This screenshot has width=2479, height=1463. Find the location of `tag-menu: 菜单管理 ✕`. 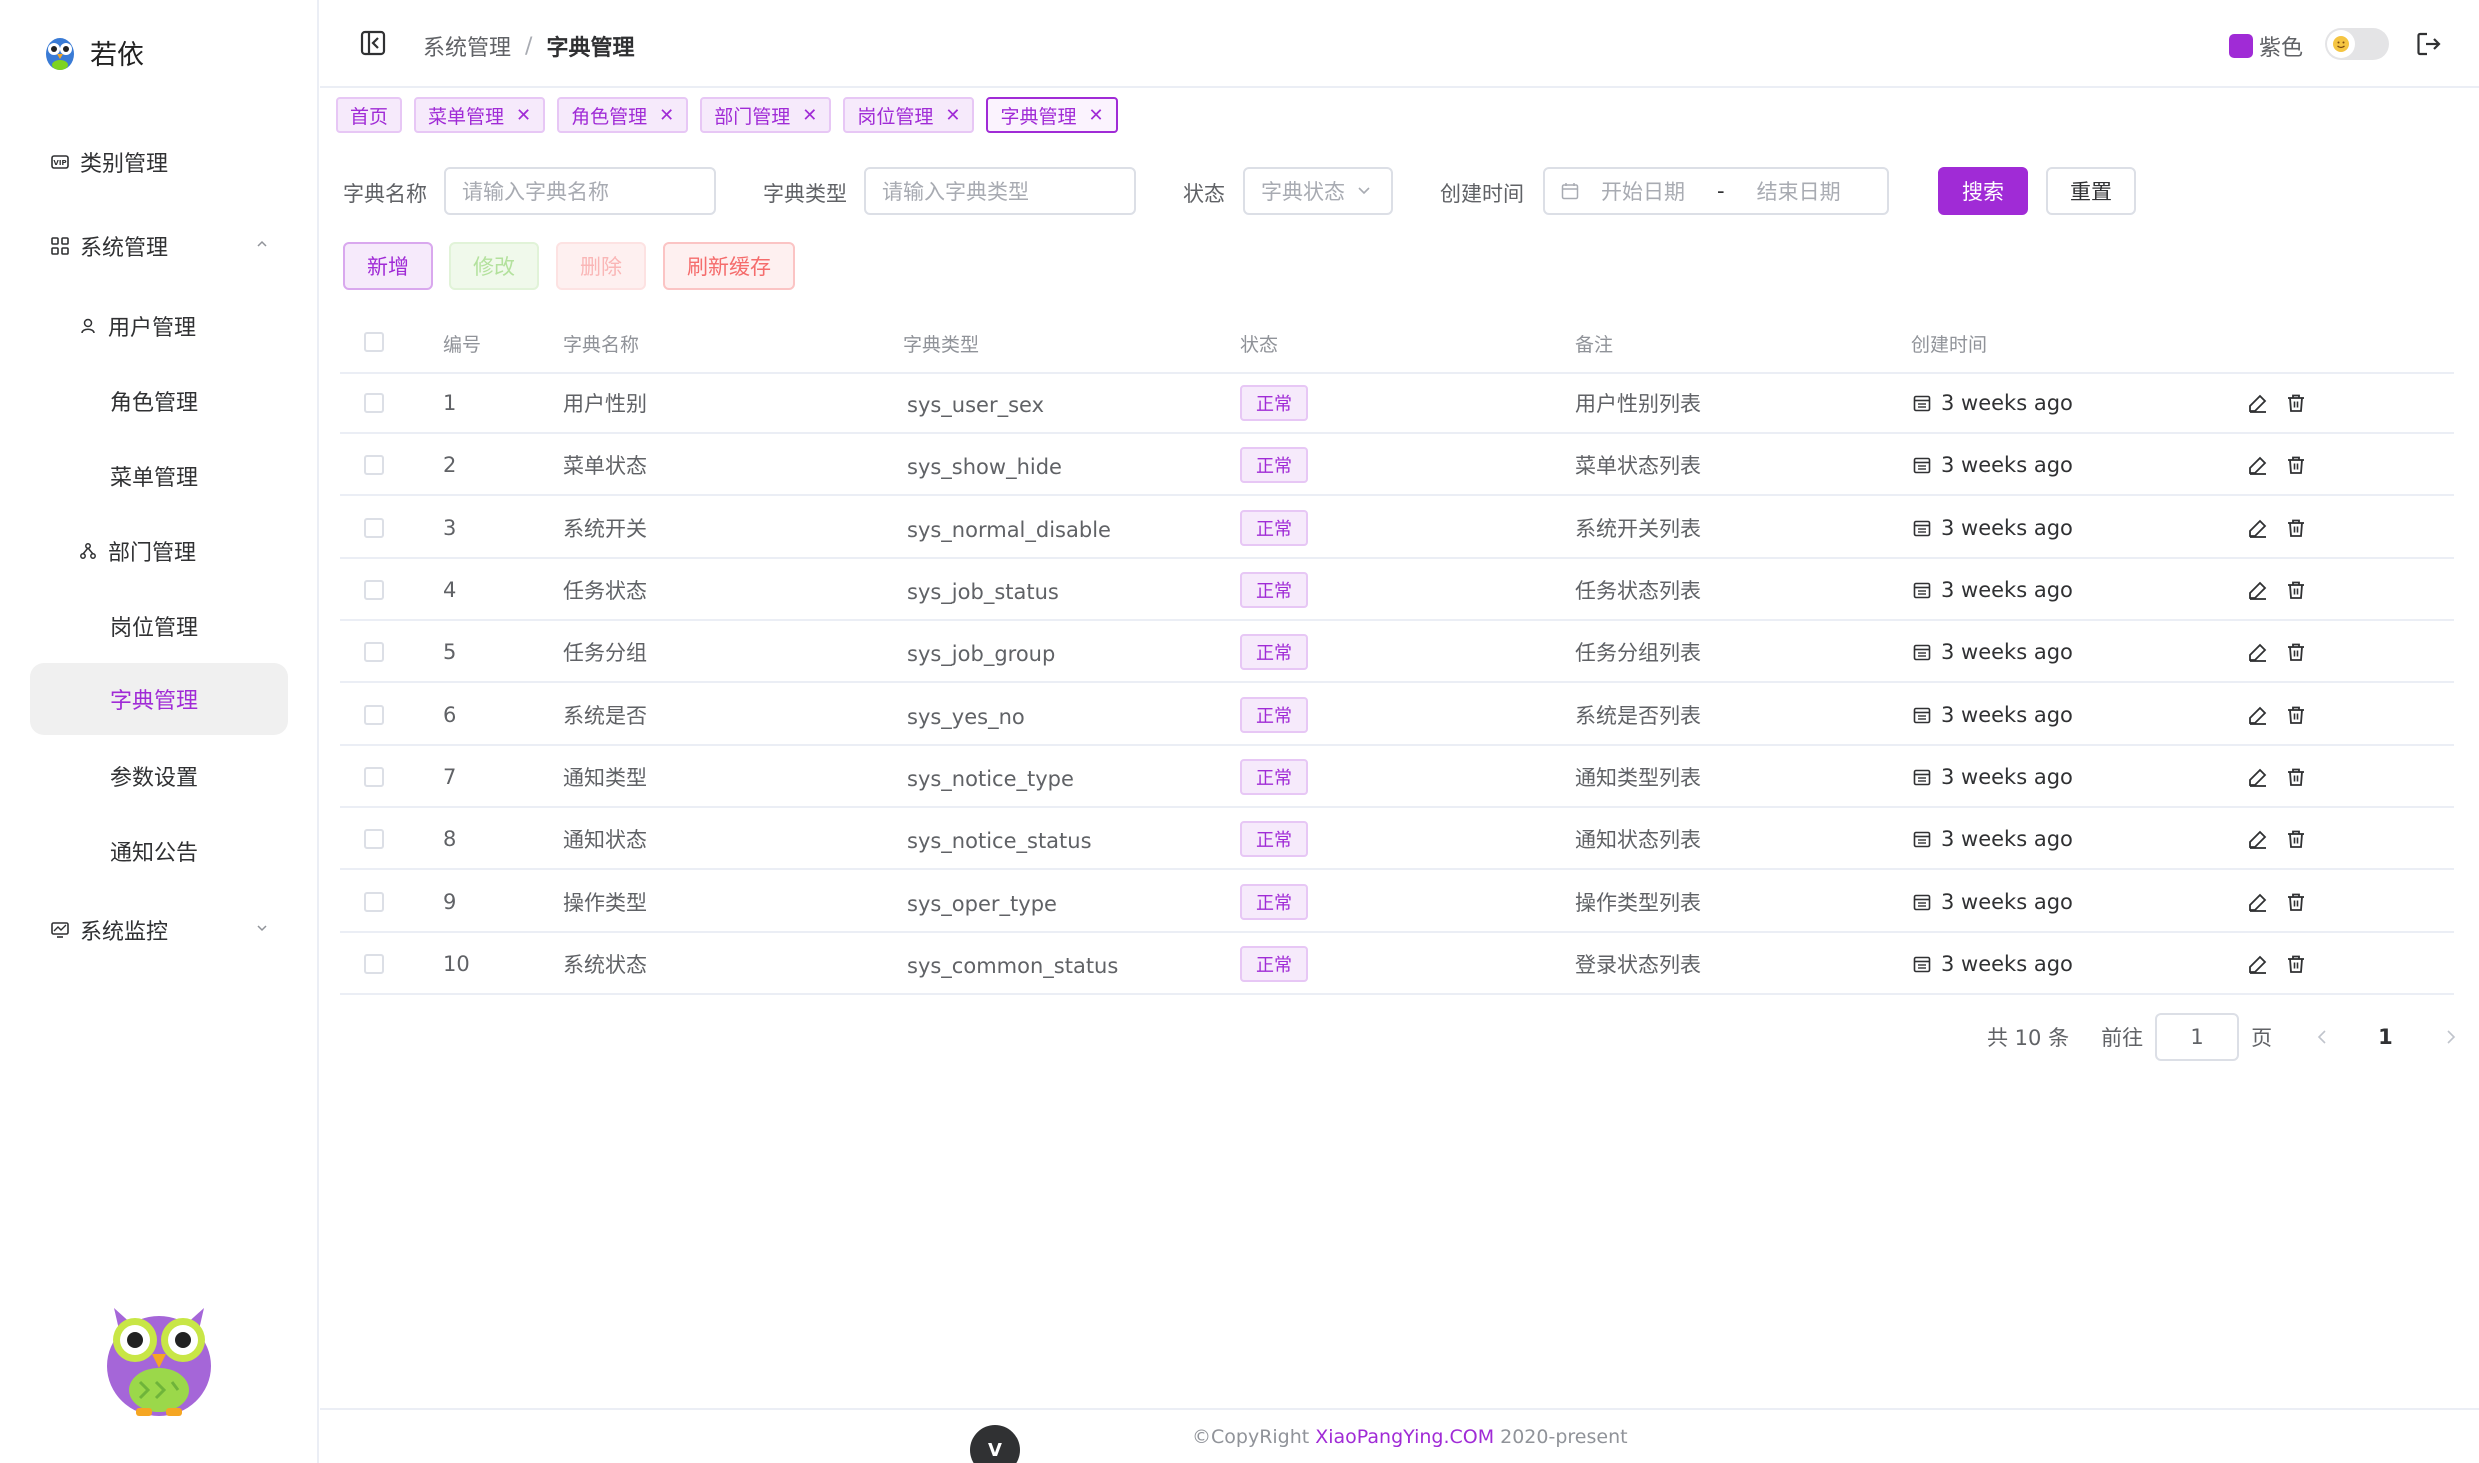

tag-menu: 菜单管理 ✕ is located at coordinates (480, 115).